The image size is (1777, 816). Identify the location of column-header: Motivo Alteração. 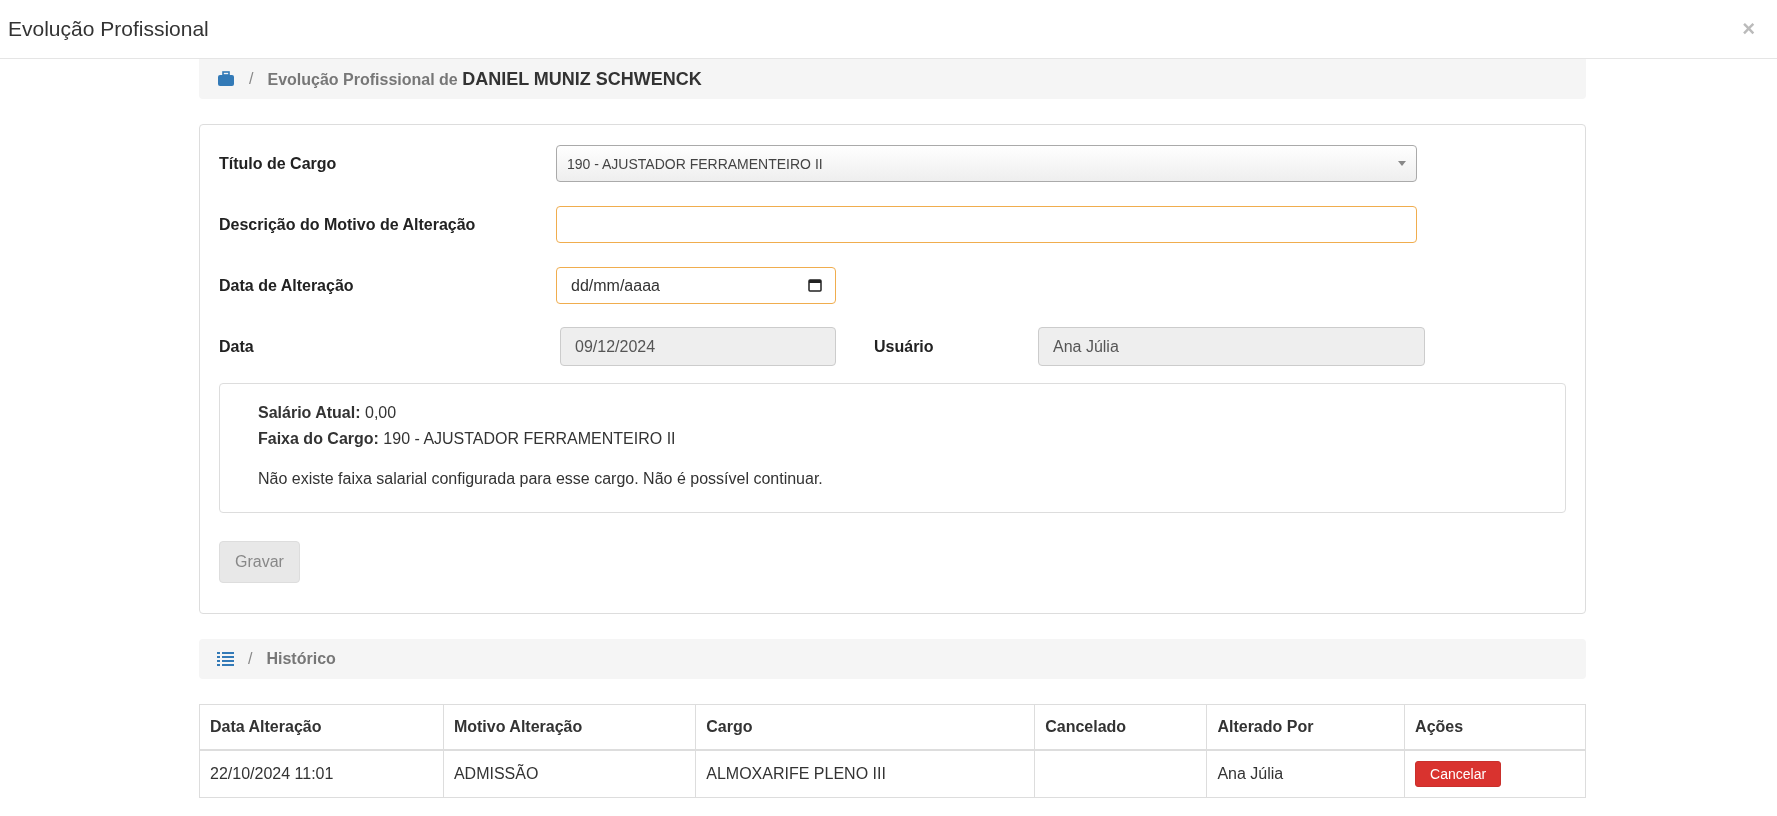
(569, 727).